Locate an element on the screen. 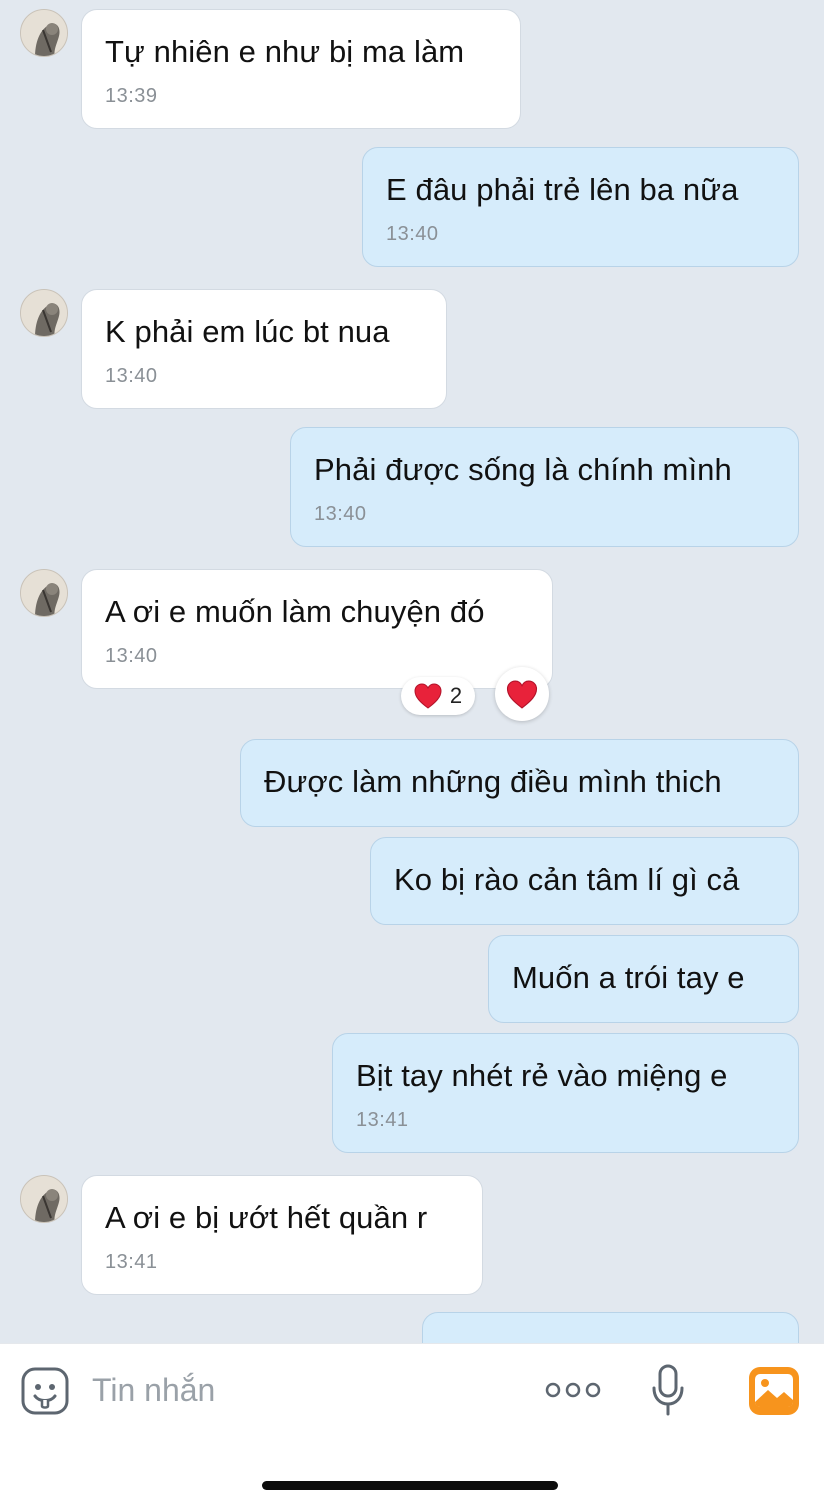  sticker-icon is located at coordinates (45, 1391).